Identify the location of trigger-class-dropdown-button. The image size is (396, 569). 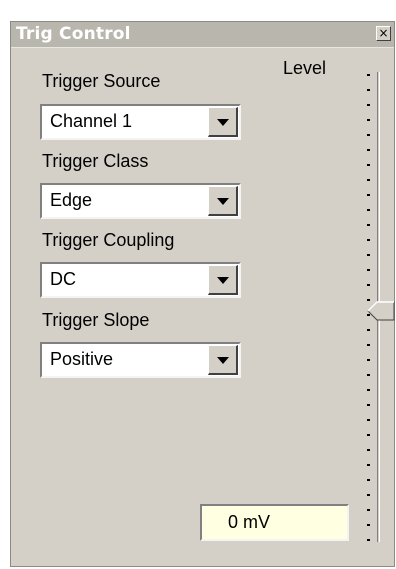
(223, 201).